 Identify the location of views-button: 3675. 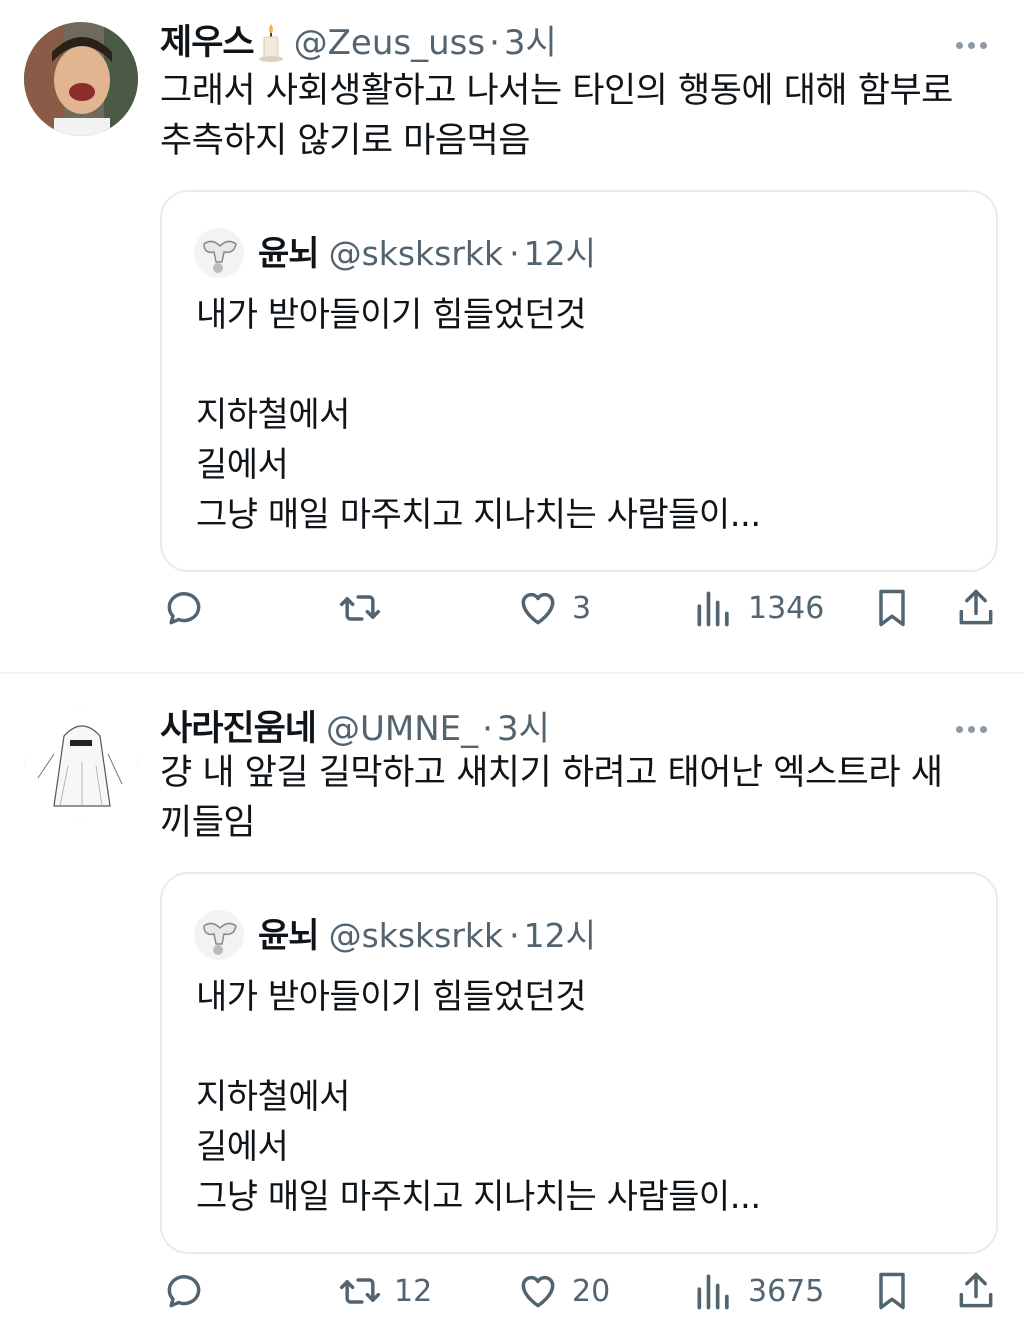
(758, 1291).